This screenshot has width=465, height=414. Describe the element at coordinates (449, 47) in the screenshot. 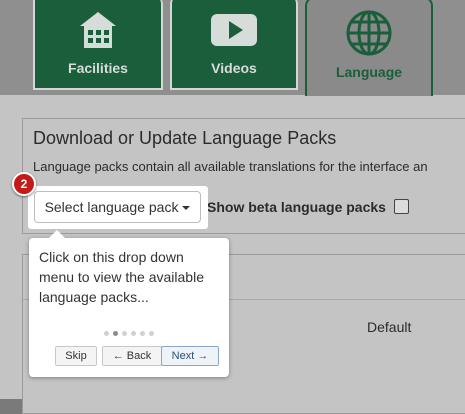

I see `tabs-bar-right` at that location.